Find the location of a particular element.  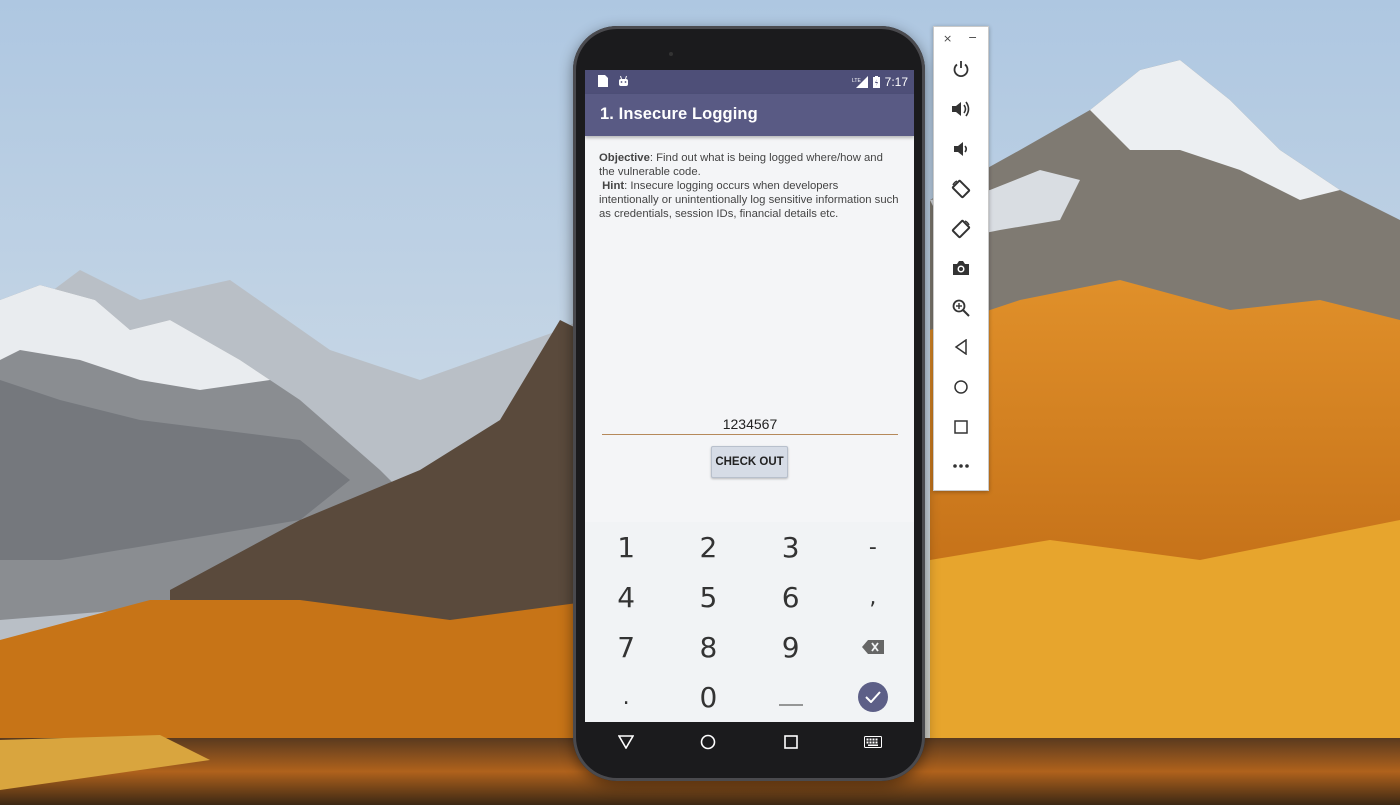

app-bar: 1. Insecure Logging is located at coordinates (749, 115).